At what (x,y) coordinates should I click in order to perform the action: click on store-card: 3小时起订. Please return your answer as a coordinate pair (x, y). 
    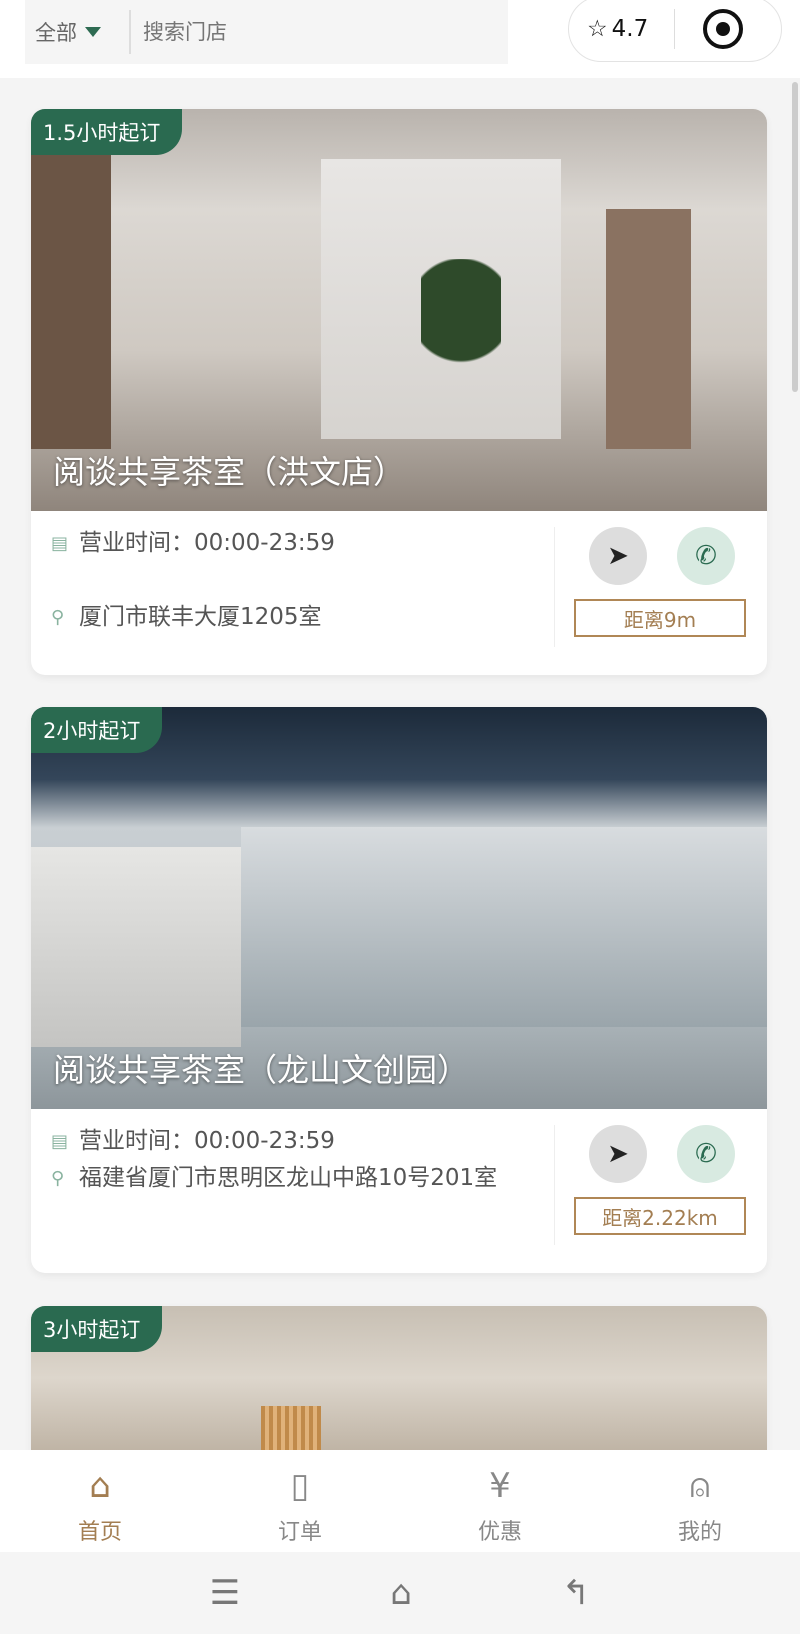
    Looking at the image, I should click on (399, 1386).